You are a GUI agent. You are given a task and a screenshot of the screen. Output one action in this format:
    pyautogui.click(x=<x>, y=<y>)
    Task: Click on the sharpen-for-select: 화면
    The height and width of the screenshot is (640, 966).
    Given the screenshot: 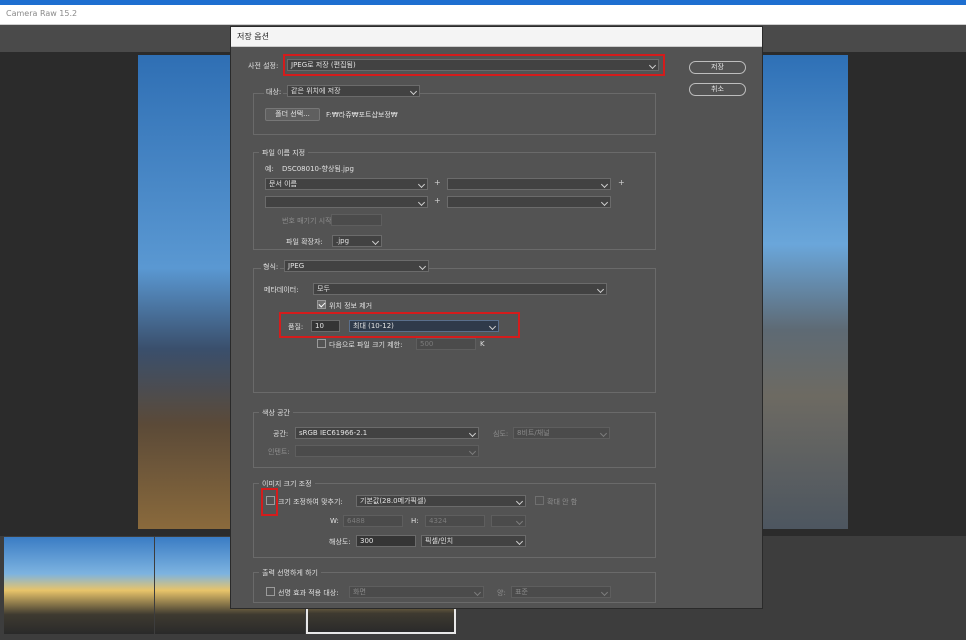 What is the action you would take?
    pyautogui.click(x=416, y=592)
    